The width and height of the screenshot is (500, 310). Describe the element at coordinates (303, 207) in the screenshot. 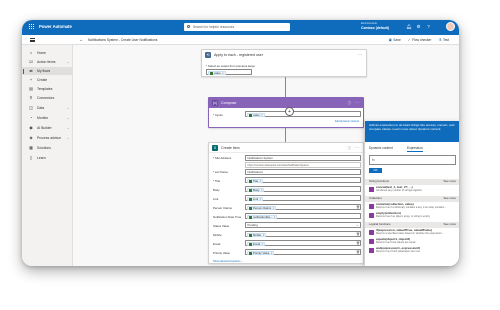

I see `person-claims-field: Person Claims ×` at that location.